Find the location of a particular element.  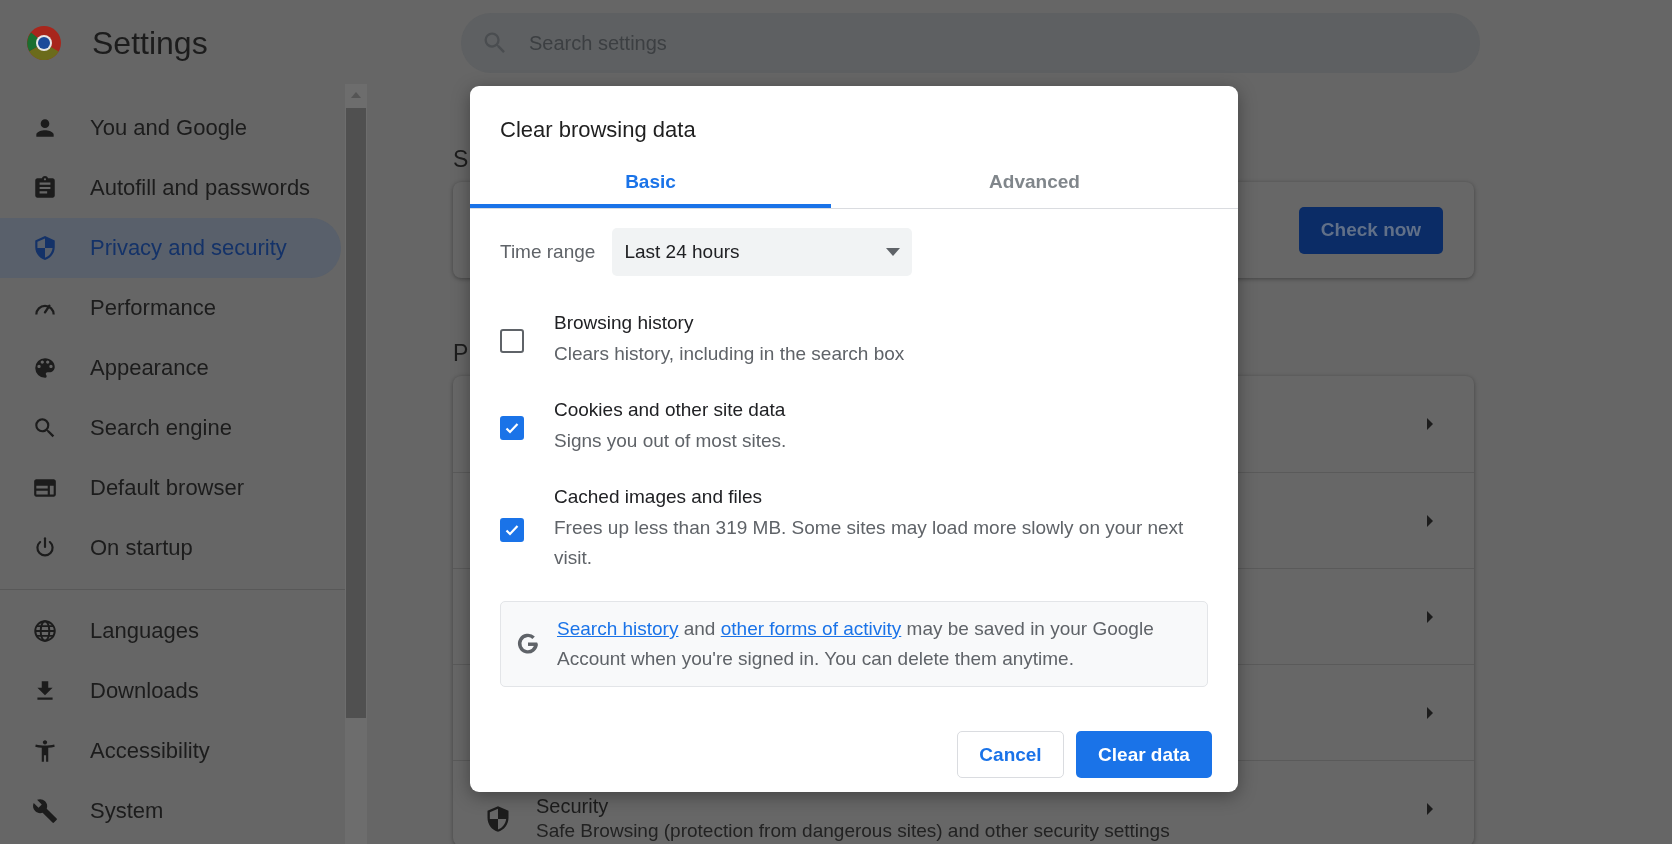

cancel-button: Cancel is located at coordinates (1010, 754).